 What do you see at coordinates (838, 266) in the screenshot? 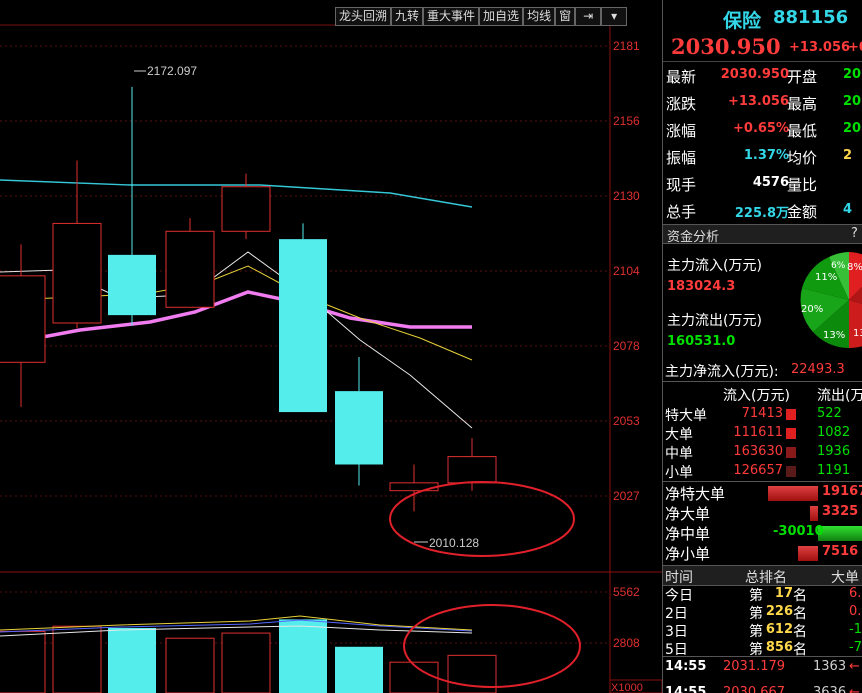
I see `svg-text: 6%` at bounding box center [838, 266].